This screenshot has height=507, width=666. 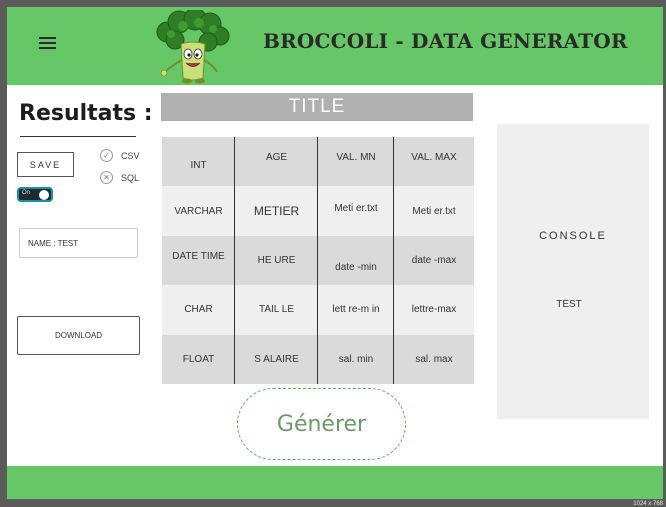 What do you see at coordinates (569, 304) in the screenshot?
I see `console-output: TEST` at bounding box center [569, 304].